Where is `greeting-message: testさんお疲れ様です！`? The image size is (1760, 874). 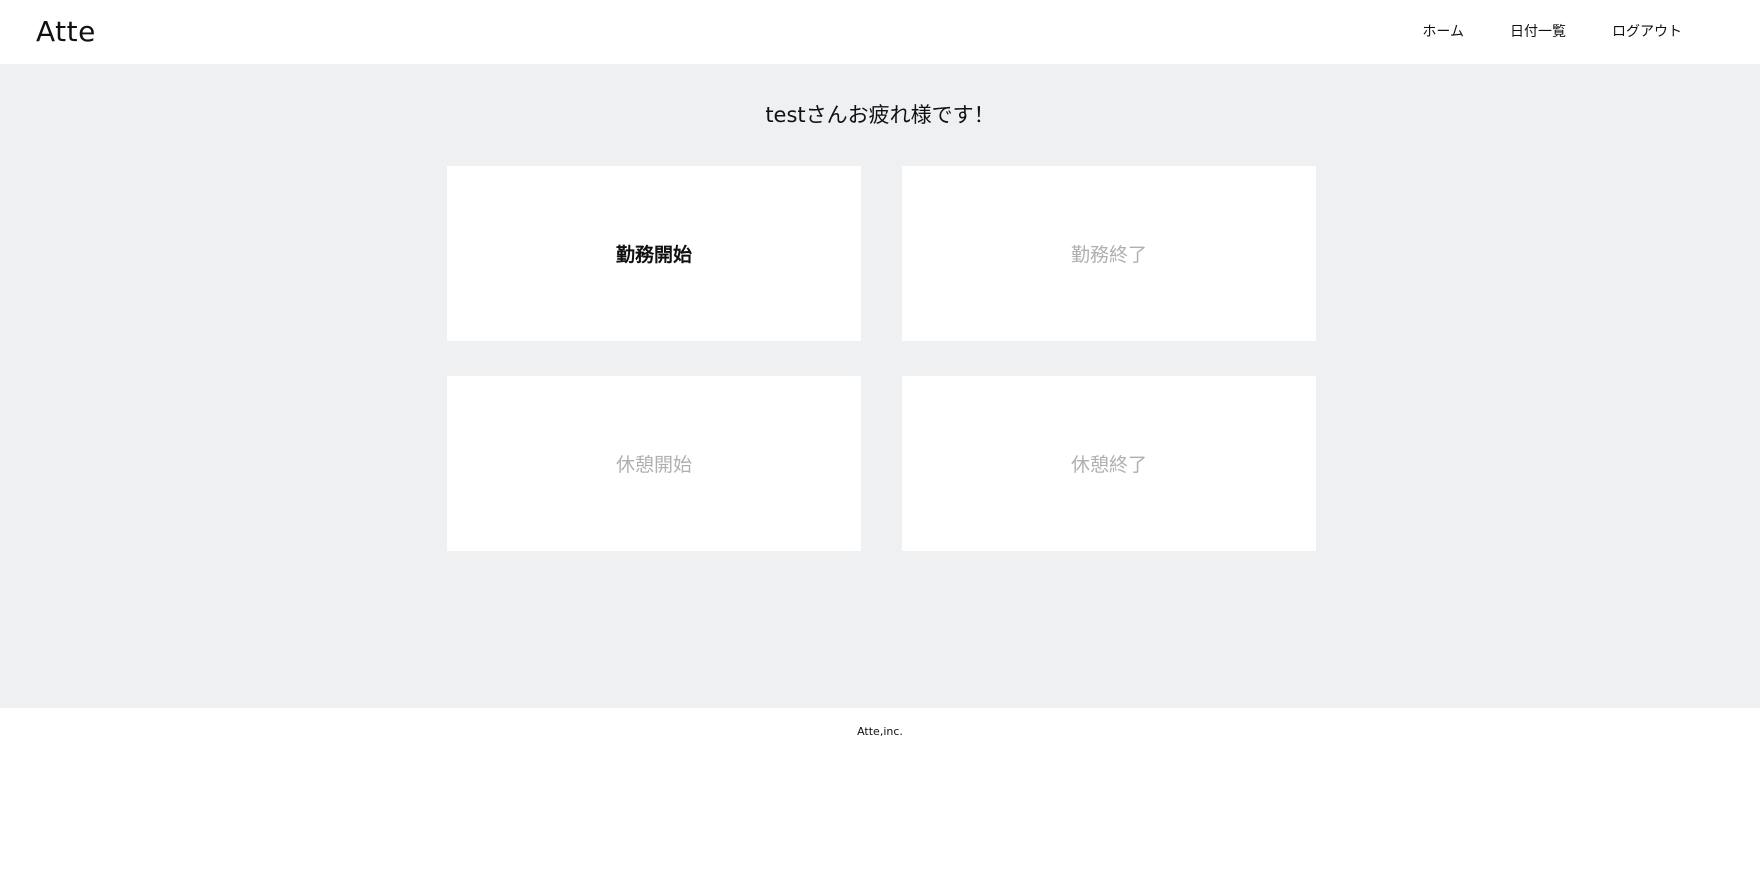
greeting-message: testさんお疲れ様です！ is located at coordinates (880, 115).